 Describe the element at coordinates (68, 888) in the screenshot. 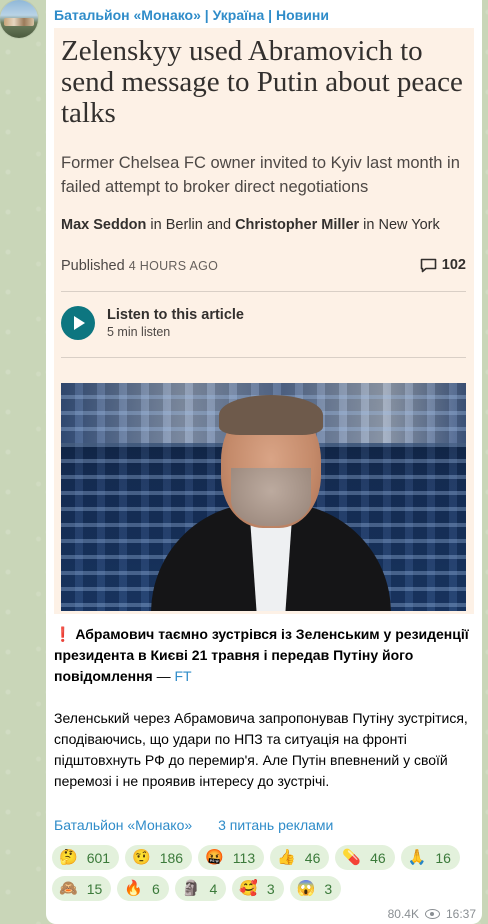

I see `reaction-emoji-icon: 🙈` at that location.